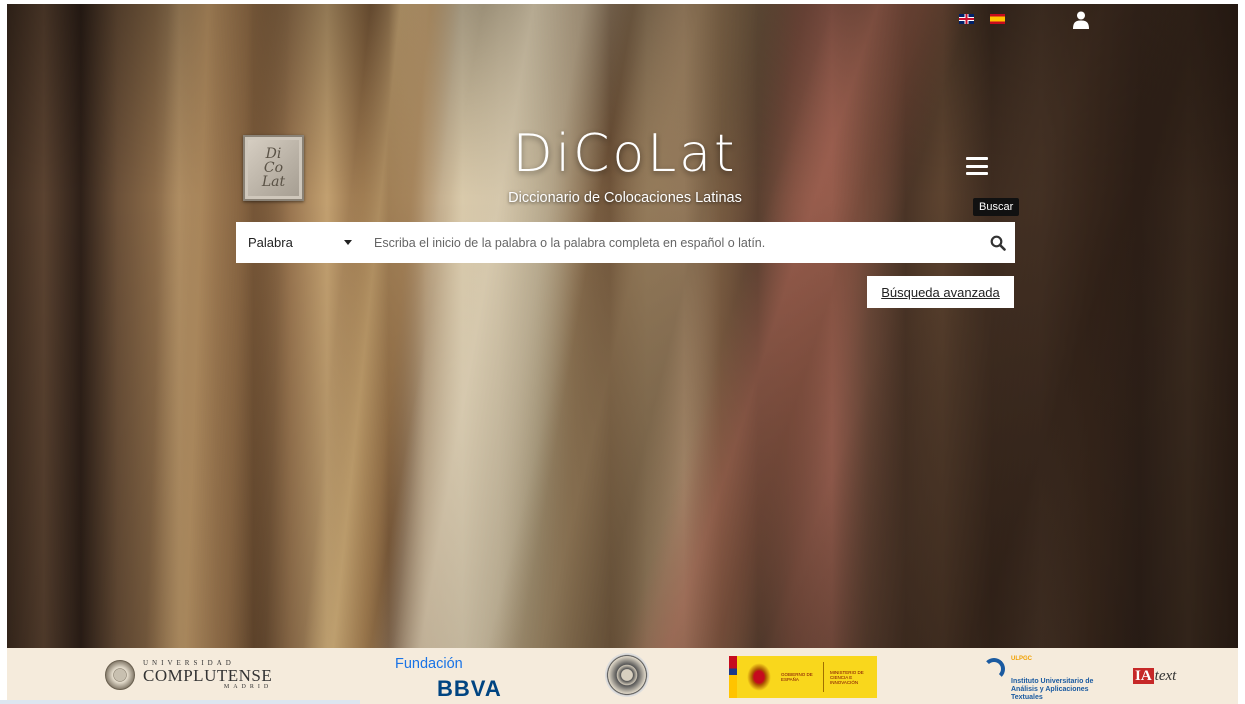  Describe the element at coordinates (797, 677) in the screenshot. I see `gobierno-text: GOBIERNO DE ESPAÑA` at that location.